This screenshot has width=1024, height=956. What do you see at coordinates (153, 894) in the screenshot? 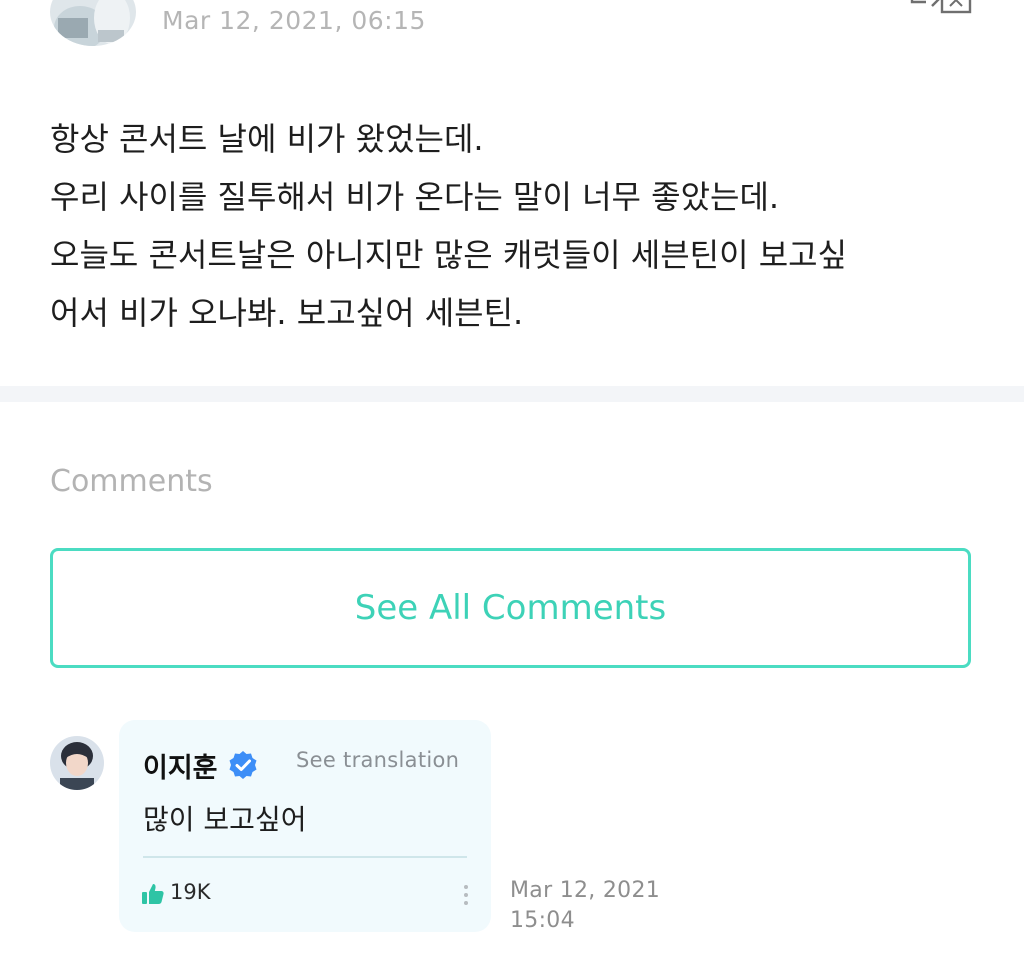
I see `thumbs-up-icon` at bounding box center [153, 894].